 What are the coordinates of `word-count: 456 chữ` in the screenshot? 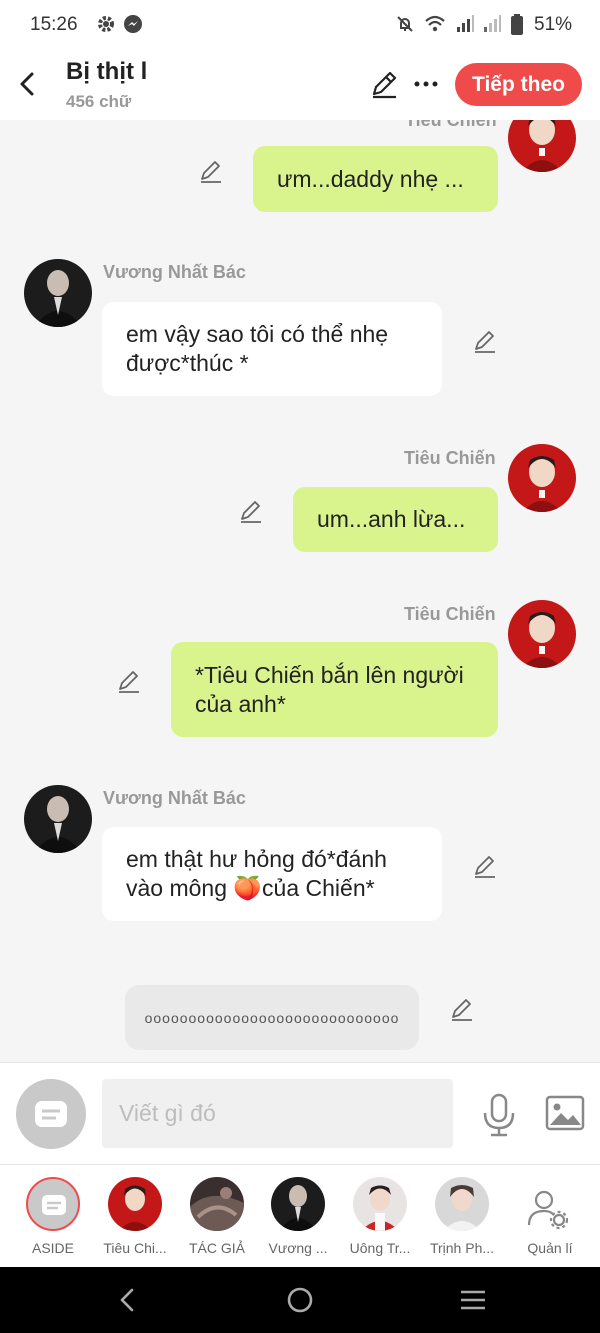 It's located at (99, 101).